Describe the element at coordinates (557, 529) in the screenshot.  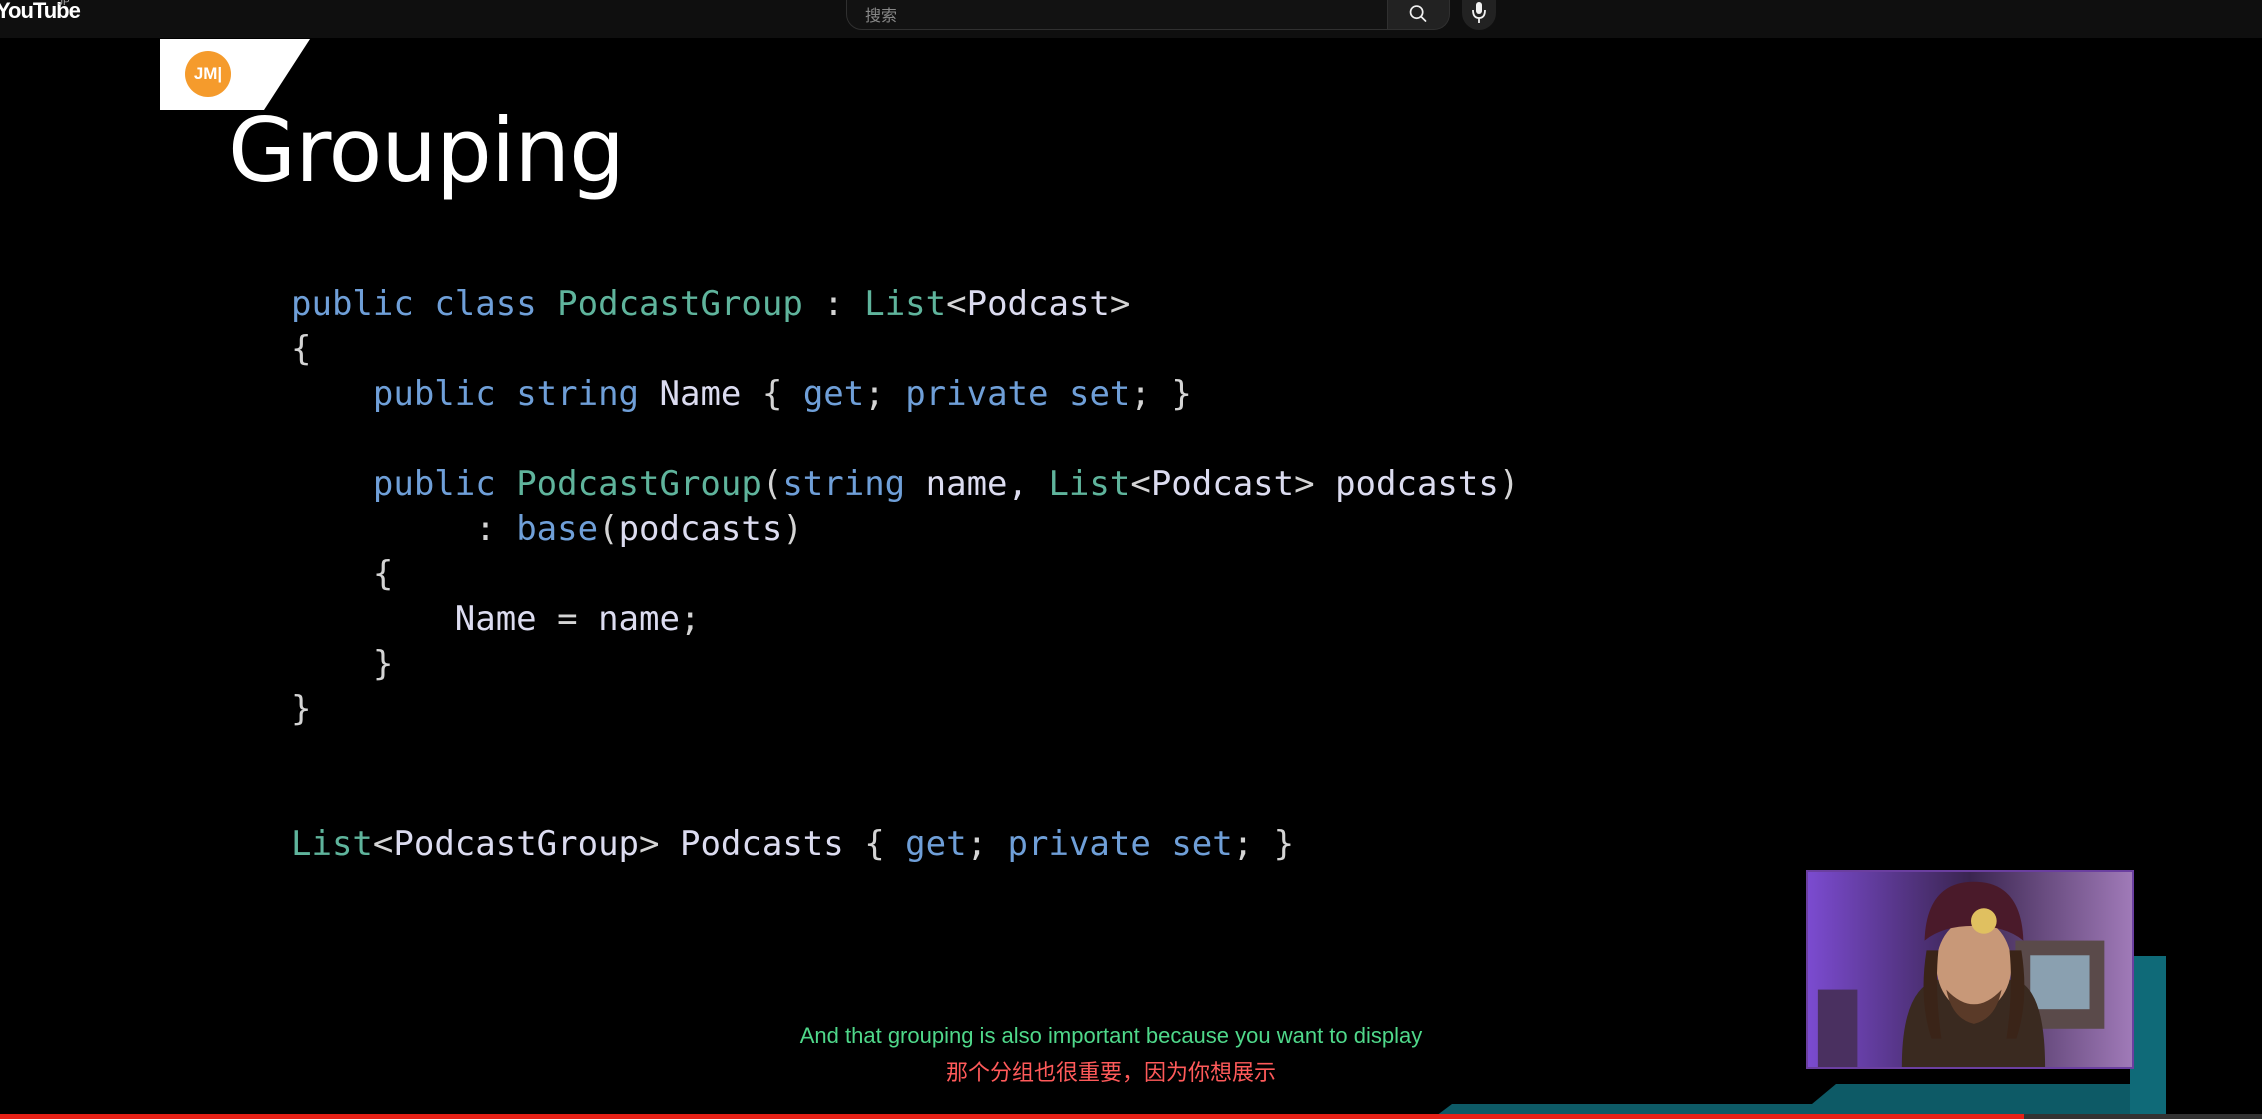
I see `code-token: base` at that location.